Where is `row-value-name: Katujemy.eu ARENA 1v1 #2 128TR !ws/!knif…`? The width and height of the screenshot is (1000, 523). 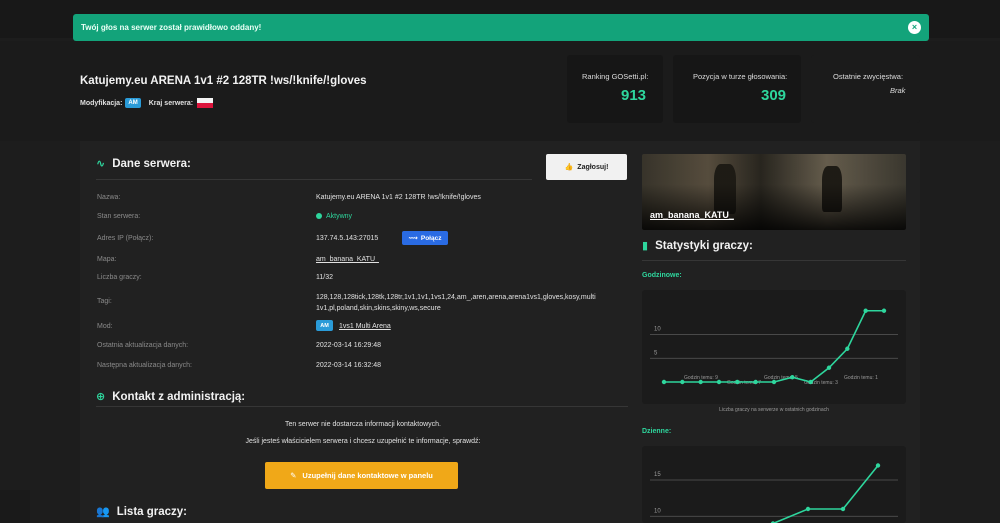 row-value-name: Katujemy.eu ARENA 1v1 #2 128TR !ws/!knif… is located at coordinates (398, 197).